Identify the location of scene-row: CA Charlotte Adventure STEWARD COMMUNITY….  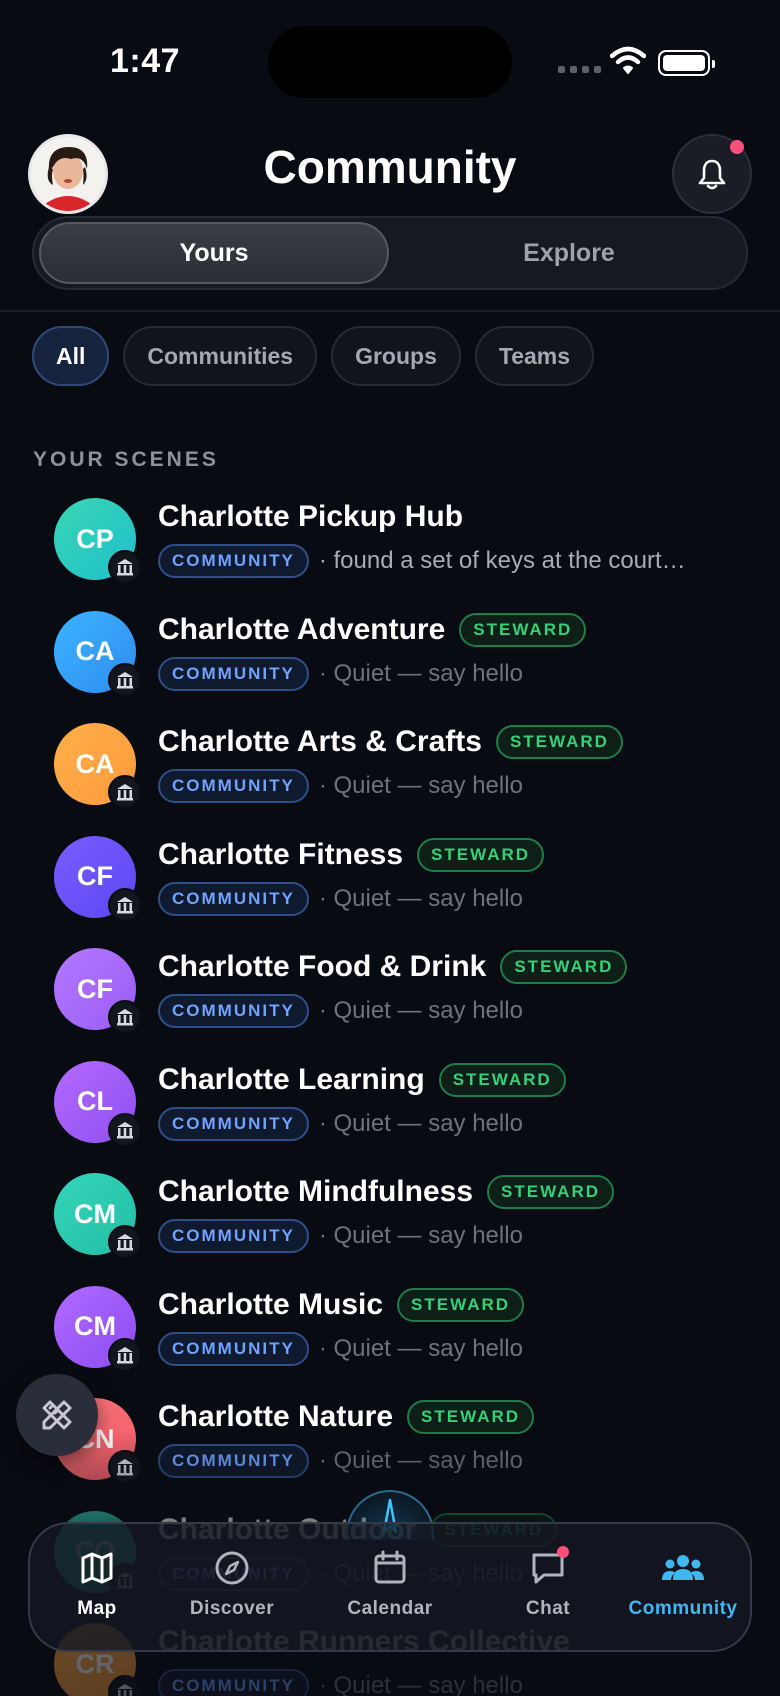
(390, 666).